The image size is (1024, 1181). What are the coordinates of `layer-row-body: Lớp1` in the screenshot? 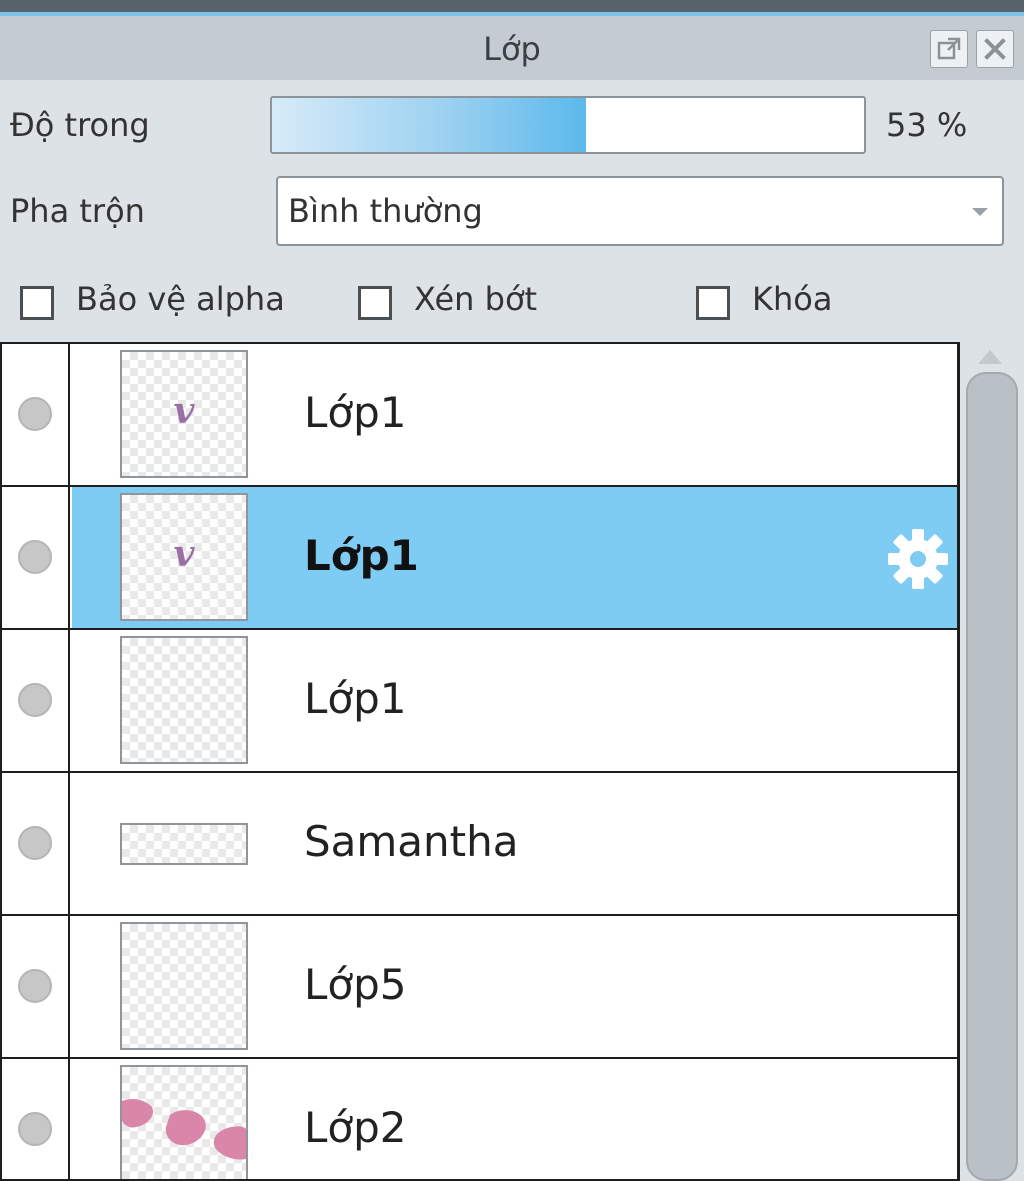 It's located at (514, 700).